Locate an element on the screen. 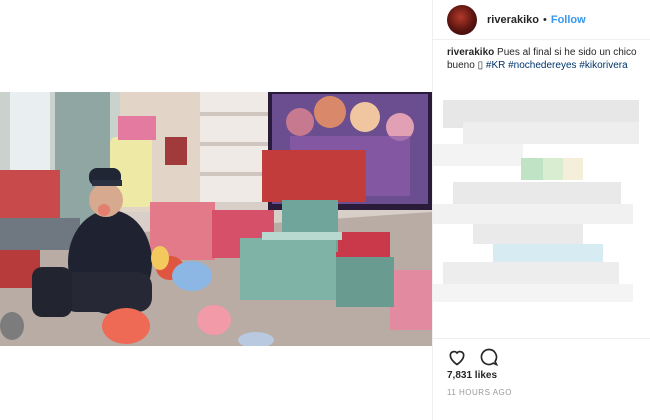  post-header: riverakiko • Follow is located at coordinates (541, 20).